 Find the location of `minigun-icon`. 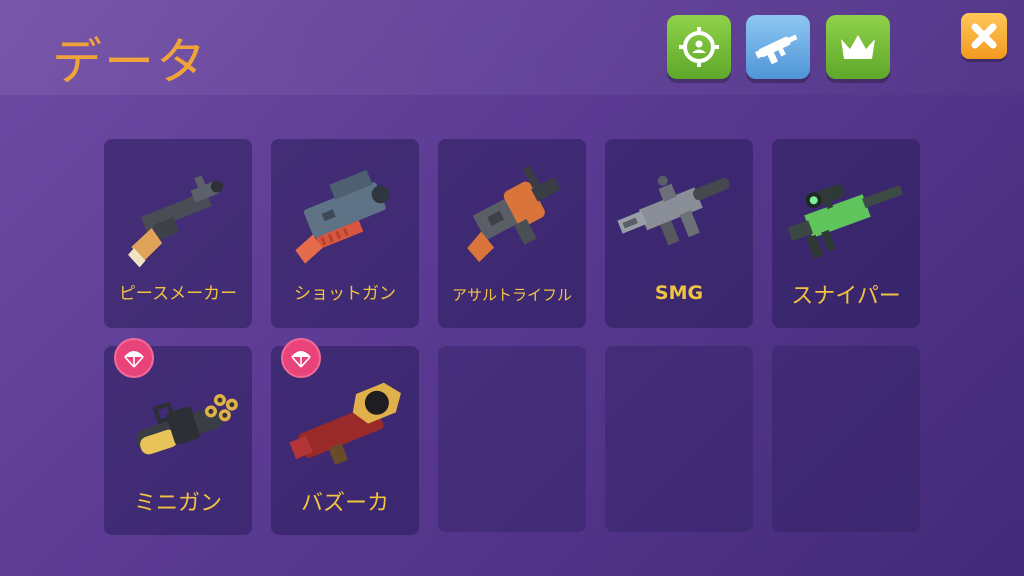

minigun-icon is located at coordinates (187, 424).